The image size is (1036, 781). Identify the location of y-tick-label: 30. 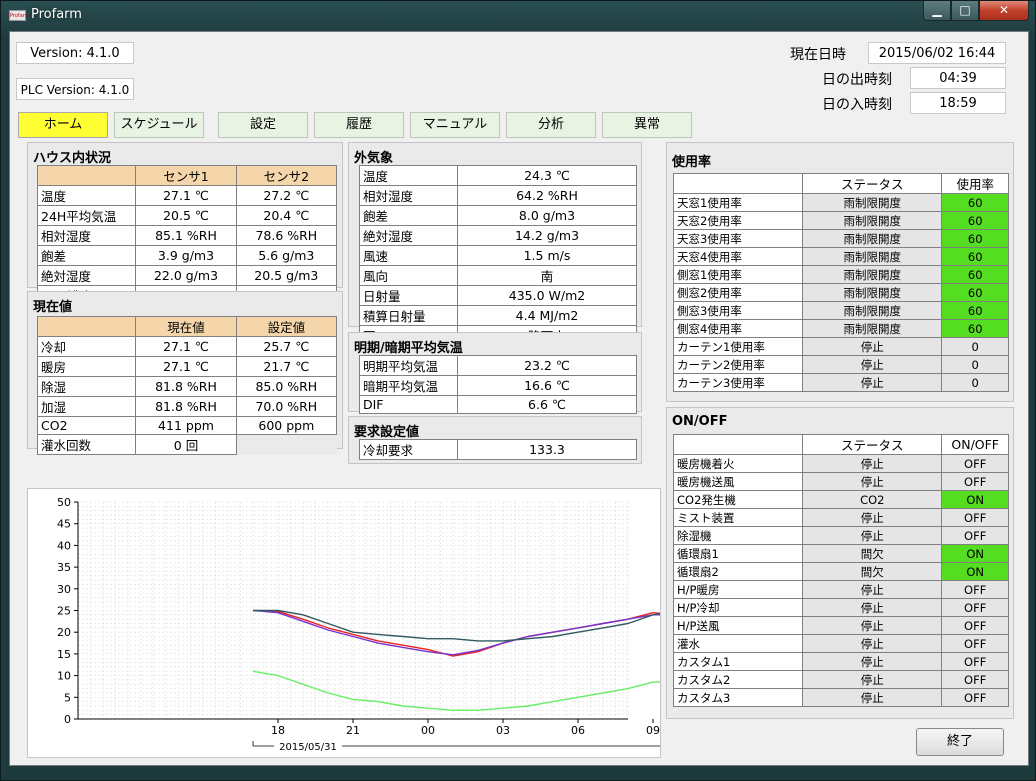
(64, 589).